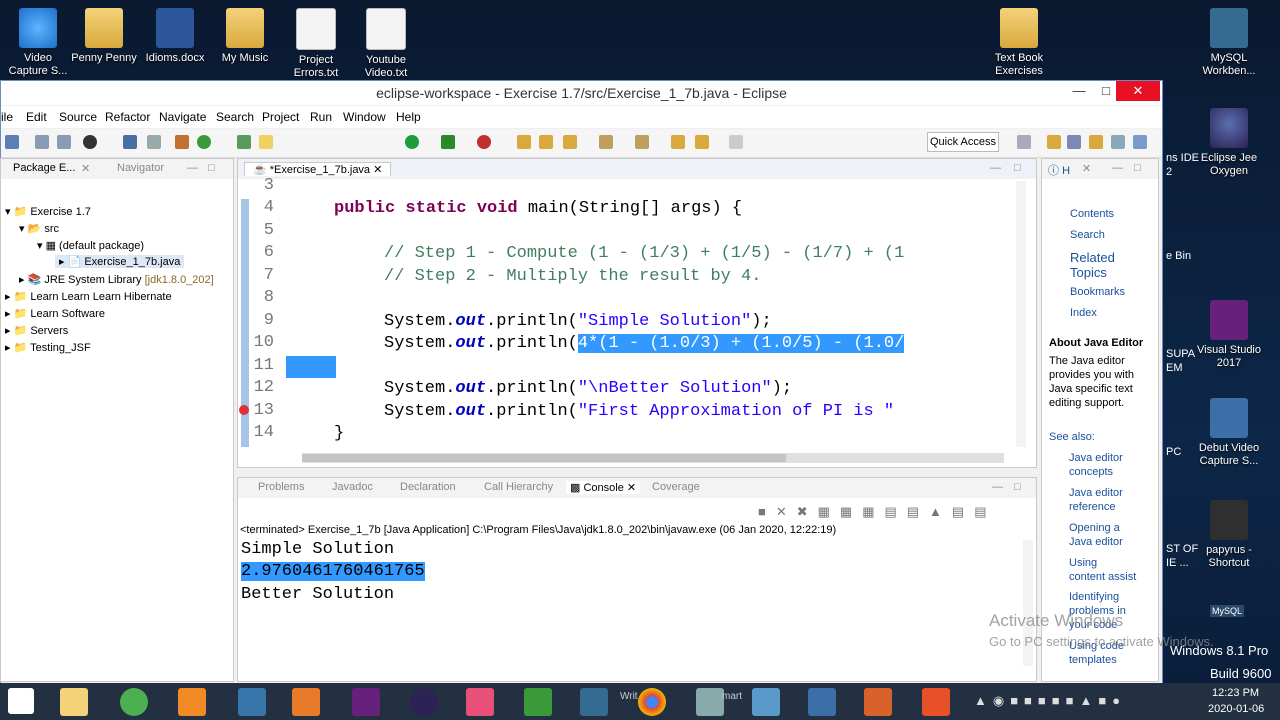 The width and height of the screenshot is (1280, 720). What do you see at coordinates (736, 142) in the screenshot?
I see `forward-icon` at bounding box center [736, 142].